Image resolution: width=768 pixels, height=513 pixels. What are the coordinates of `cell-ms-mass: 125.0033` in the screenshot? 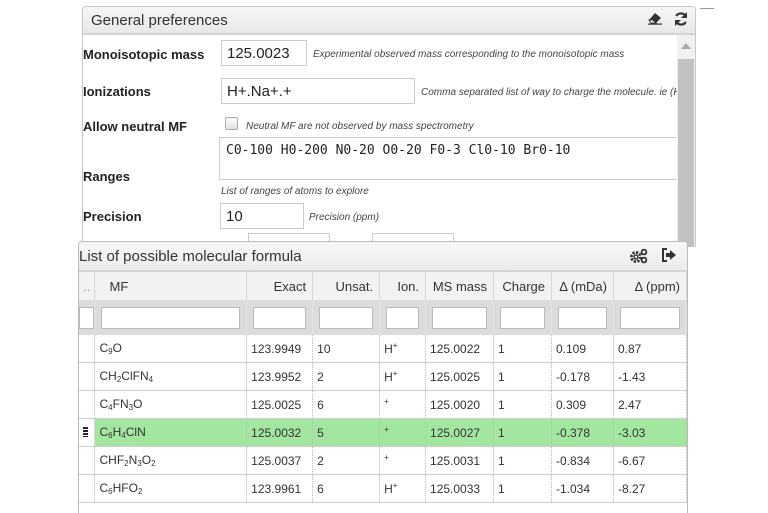 It's located at (460, 488).